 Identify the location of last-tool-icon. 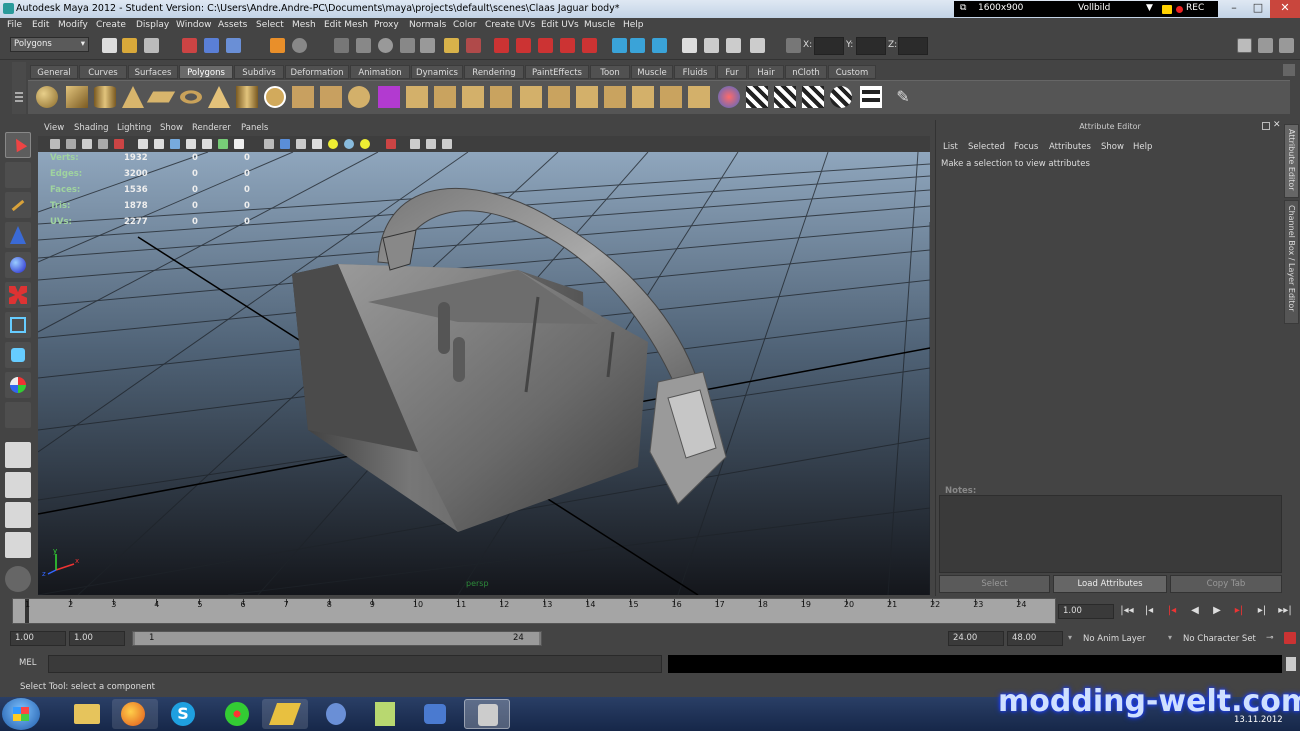
(18, 415).